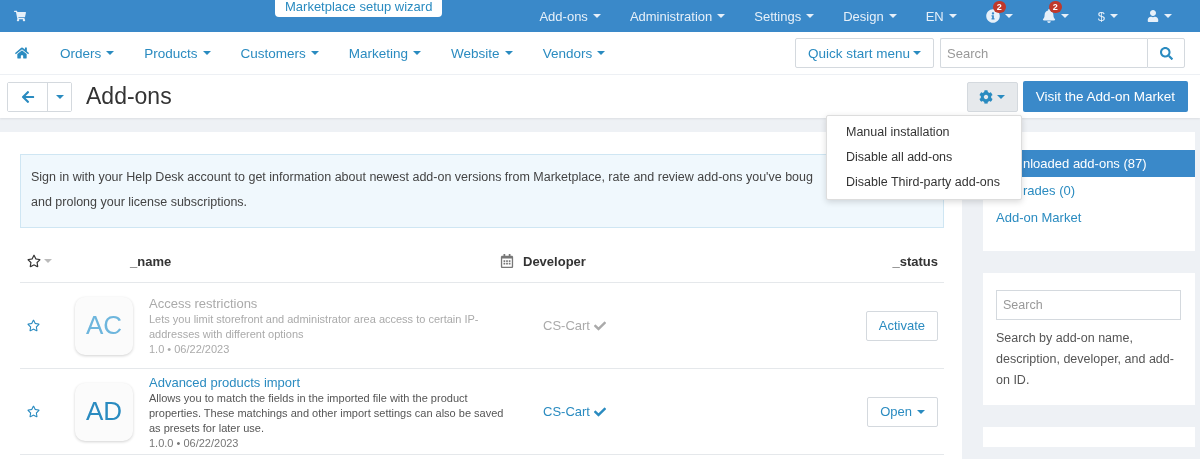 The image size is (1200, 459). Describe the element at coordinates (190, 349) in the screenshot. I see `addon-version: 1.0 • 06/22/2023` at that location.